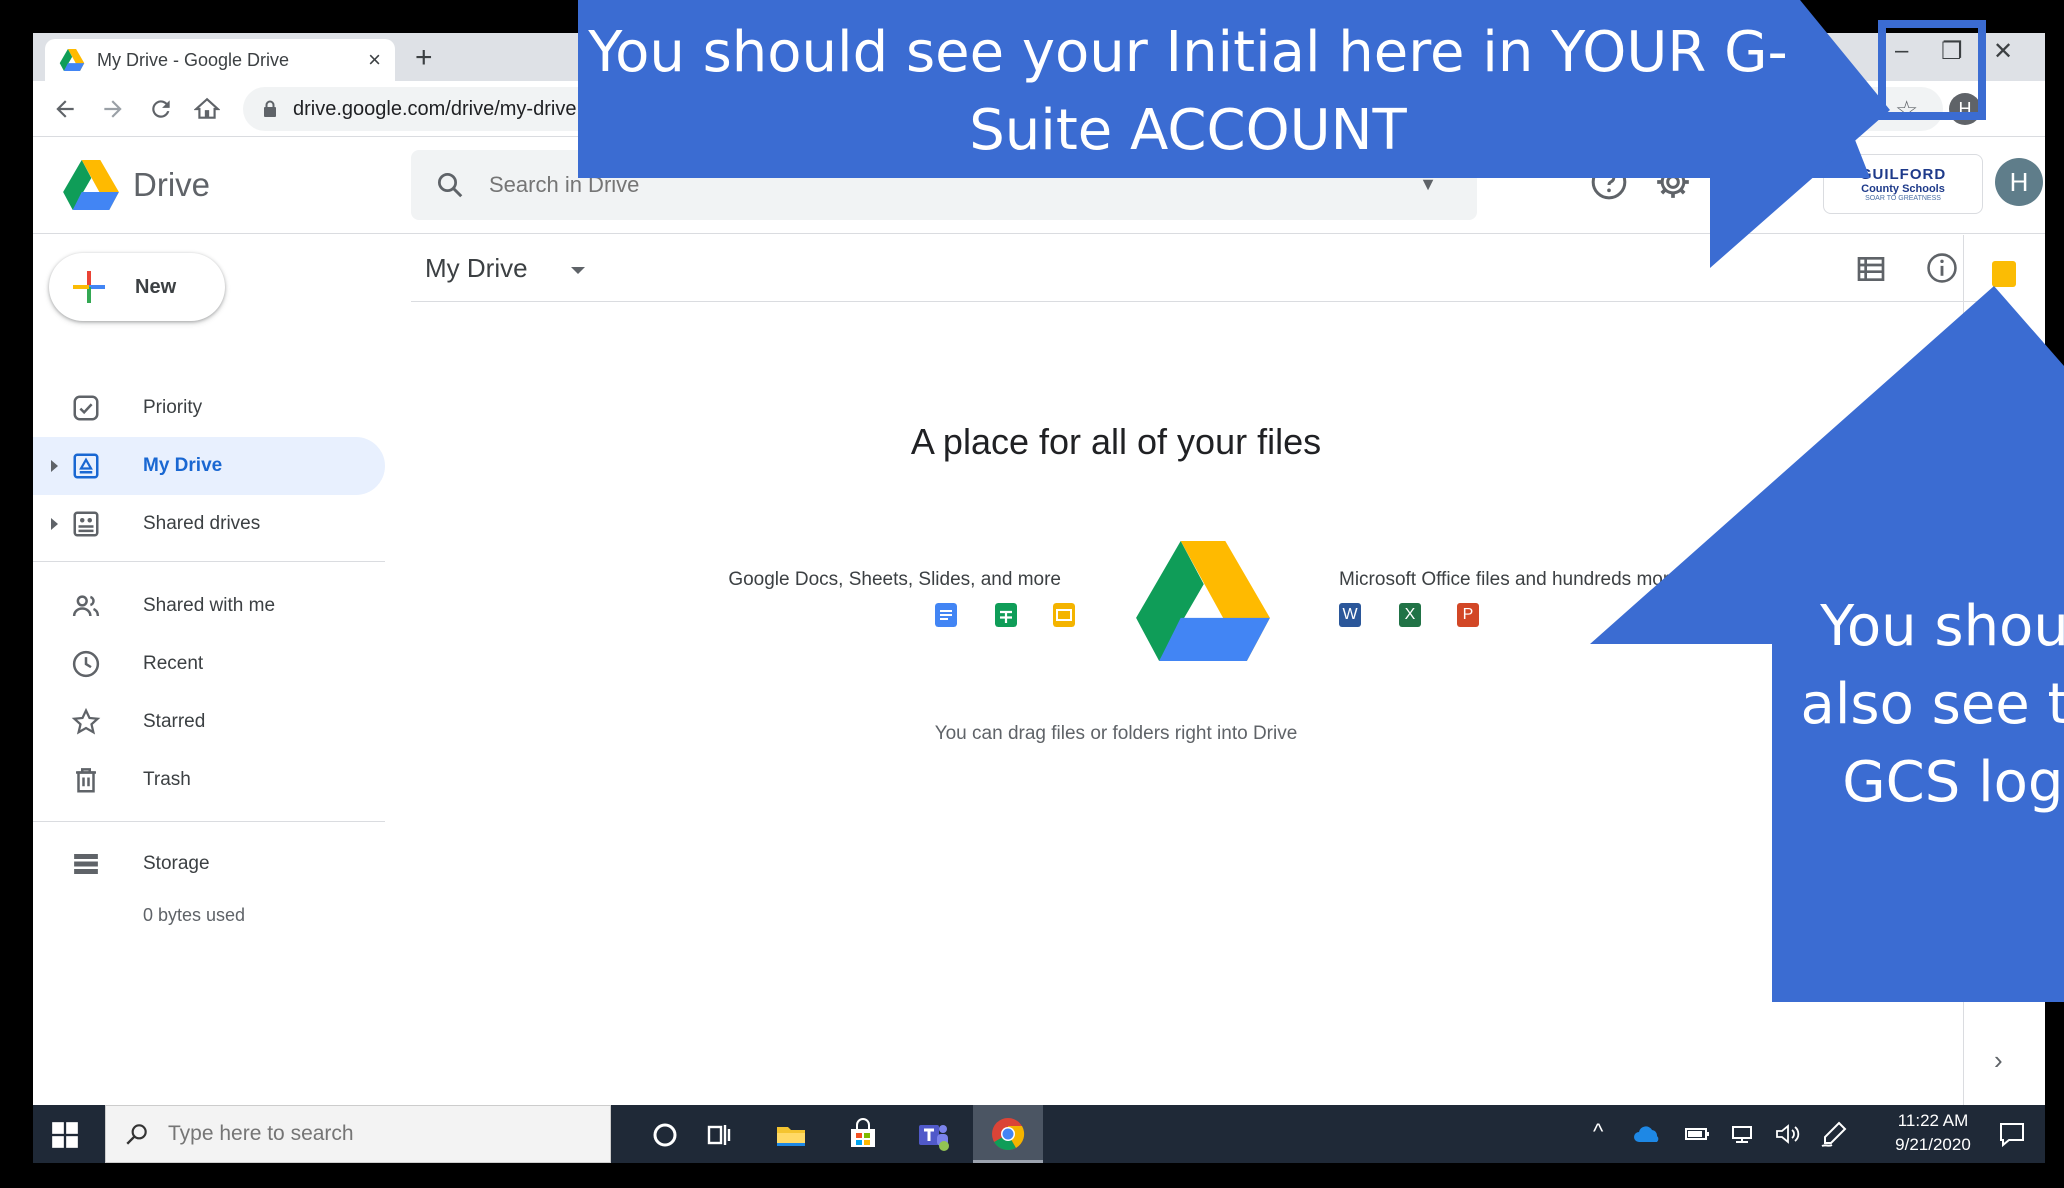 The image size is (2064, 1188). I want to click on action-center-icon, so click(2012, 1134).